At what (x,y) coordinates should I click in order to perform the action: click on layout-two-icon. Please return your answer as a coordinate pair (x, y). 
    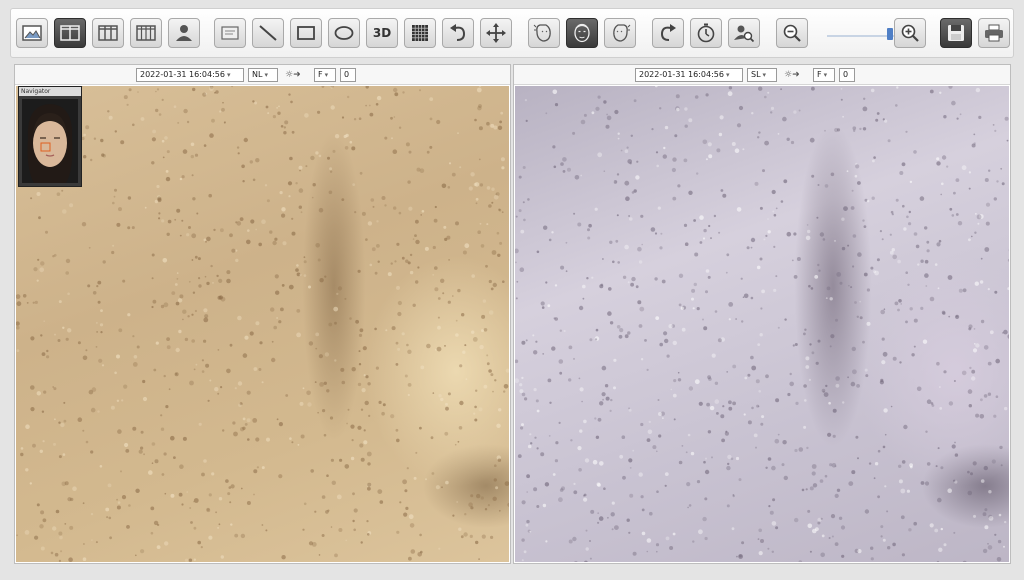
    Looking at the image, I should click on (70, 33).